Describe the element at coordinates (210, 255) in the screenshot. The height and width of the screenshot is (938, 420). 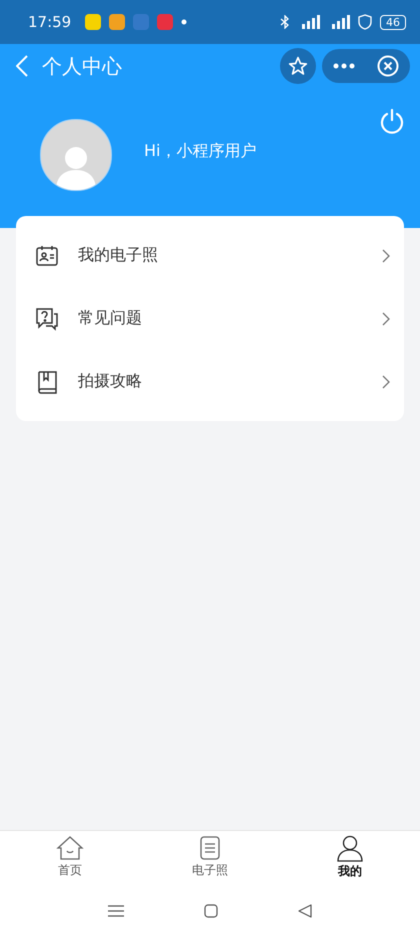
I see `menu-item: 我的电子照` at that location.